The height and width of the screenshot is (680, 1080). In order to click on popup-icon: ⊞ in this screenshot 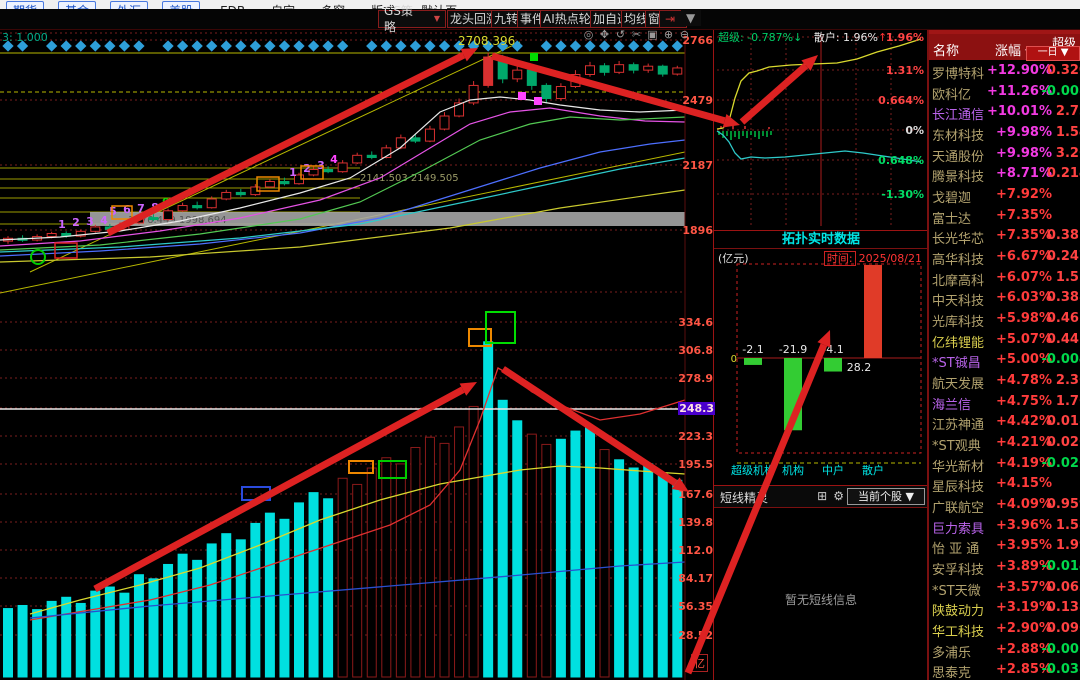, I will do `click(822, 496)`.